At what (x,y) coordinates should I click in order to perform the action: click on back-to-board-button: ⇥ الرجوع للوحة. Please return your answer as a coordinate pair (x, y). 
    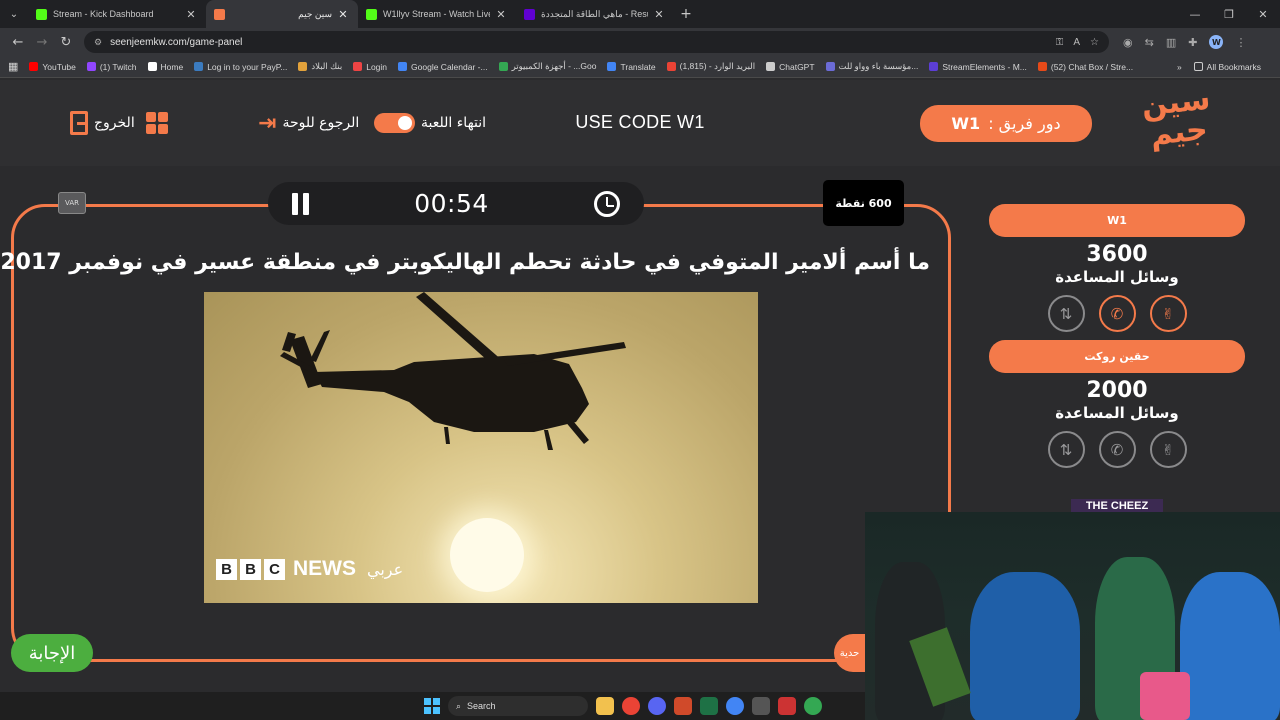
    Looking at the image, I should click on (308, 123).